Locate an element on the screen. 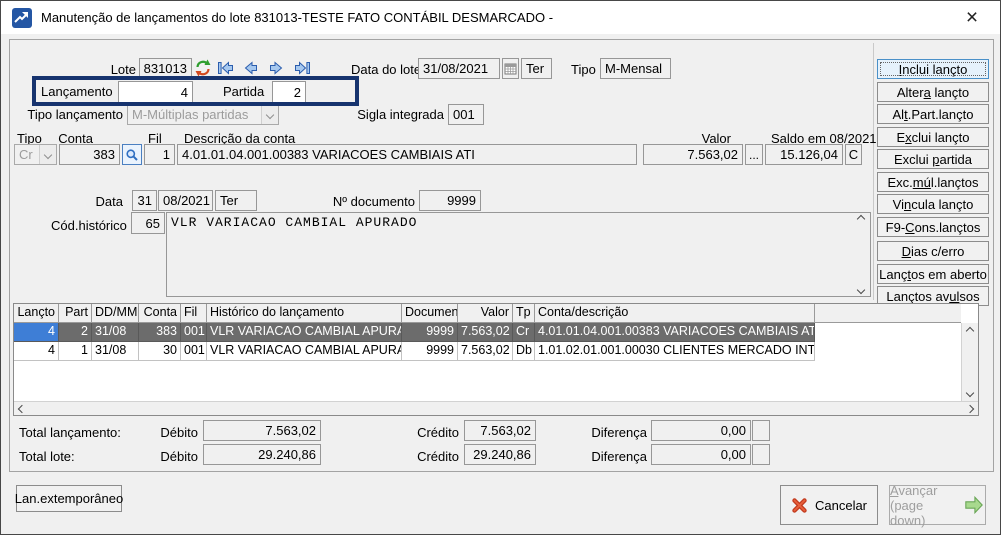  first-record-icon is located at coordinates (226, 68).